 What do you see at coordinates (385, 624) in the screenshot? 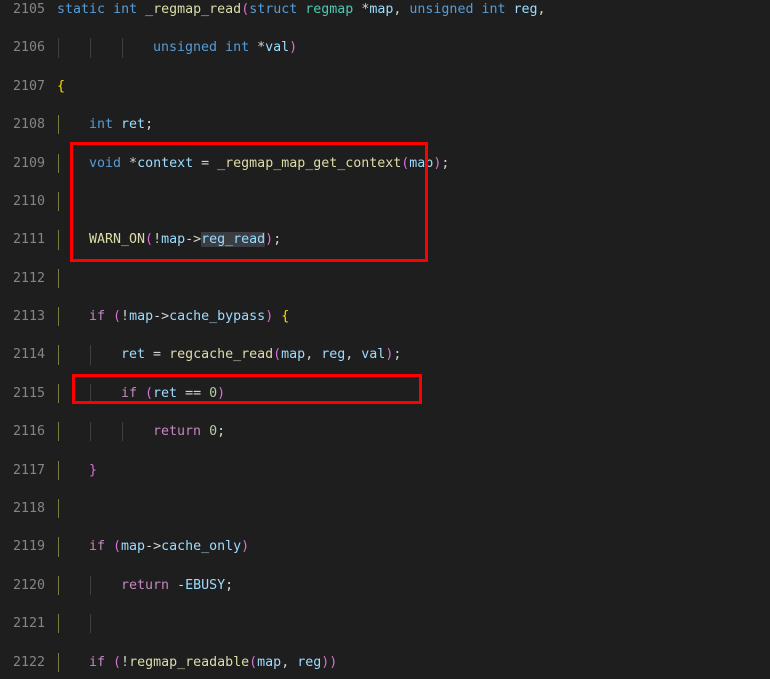
I see `code-line: 2121` at bounding box center [385, 624].